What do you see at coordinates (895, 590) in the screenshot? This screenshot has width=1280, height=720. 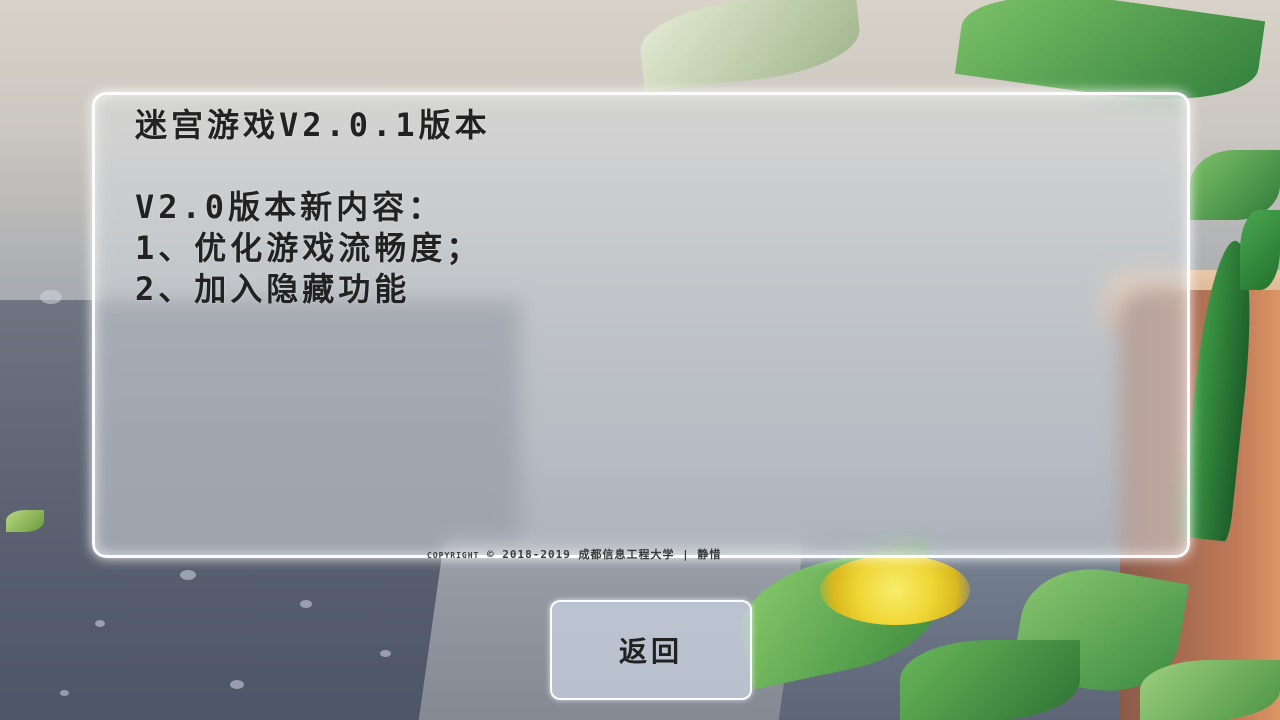 I see `dandelion-flower` at bounding box center [895, 590].